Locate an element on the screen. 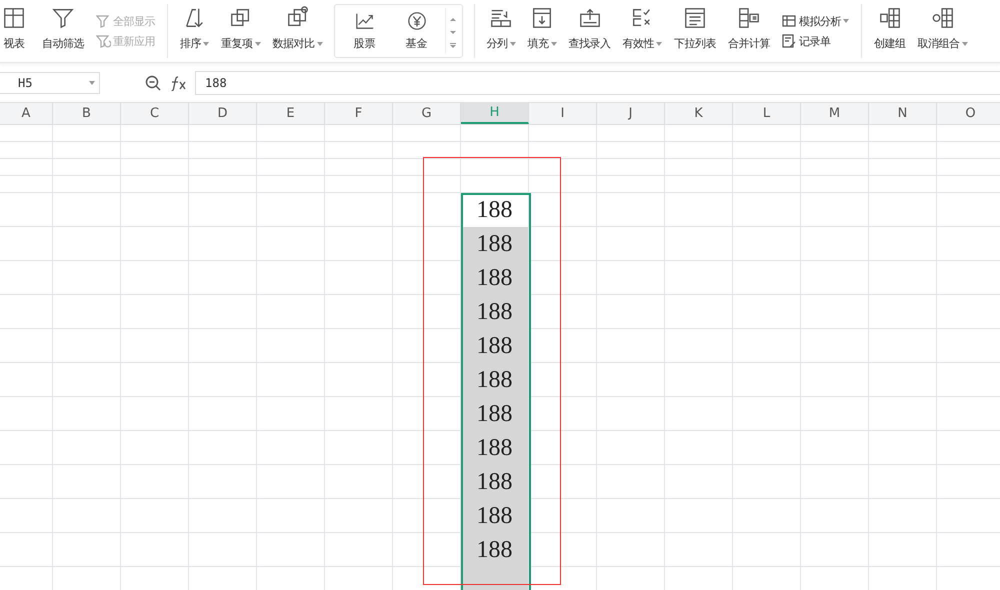 This screenshot has height=590, width=1000. yen-icon is located at coordinates (417, 21).